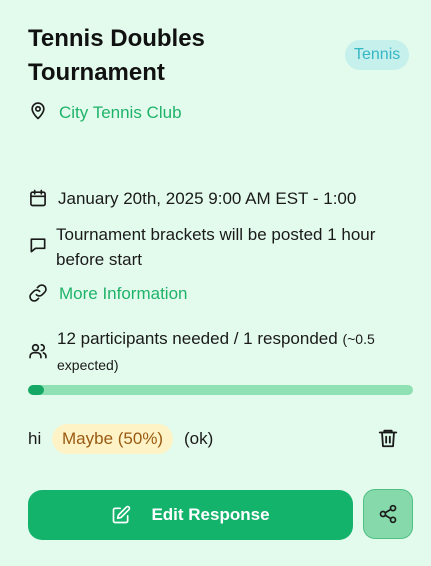  What do you see at coordinates (38, 198) in the screenshot?
I see `calendar-icon` at bounding box center [38, 198].